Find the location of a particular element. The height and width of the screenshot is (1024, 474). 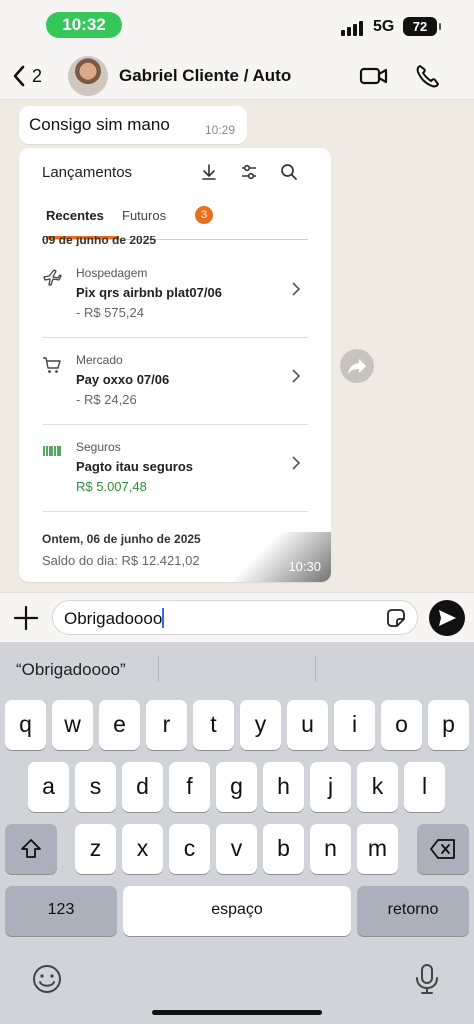

share-arrow-icon is located at coordinates (357, 366).